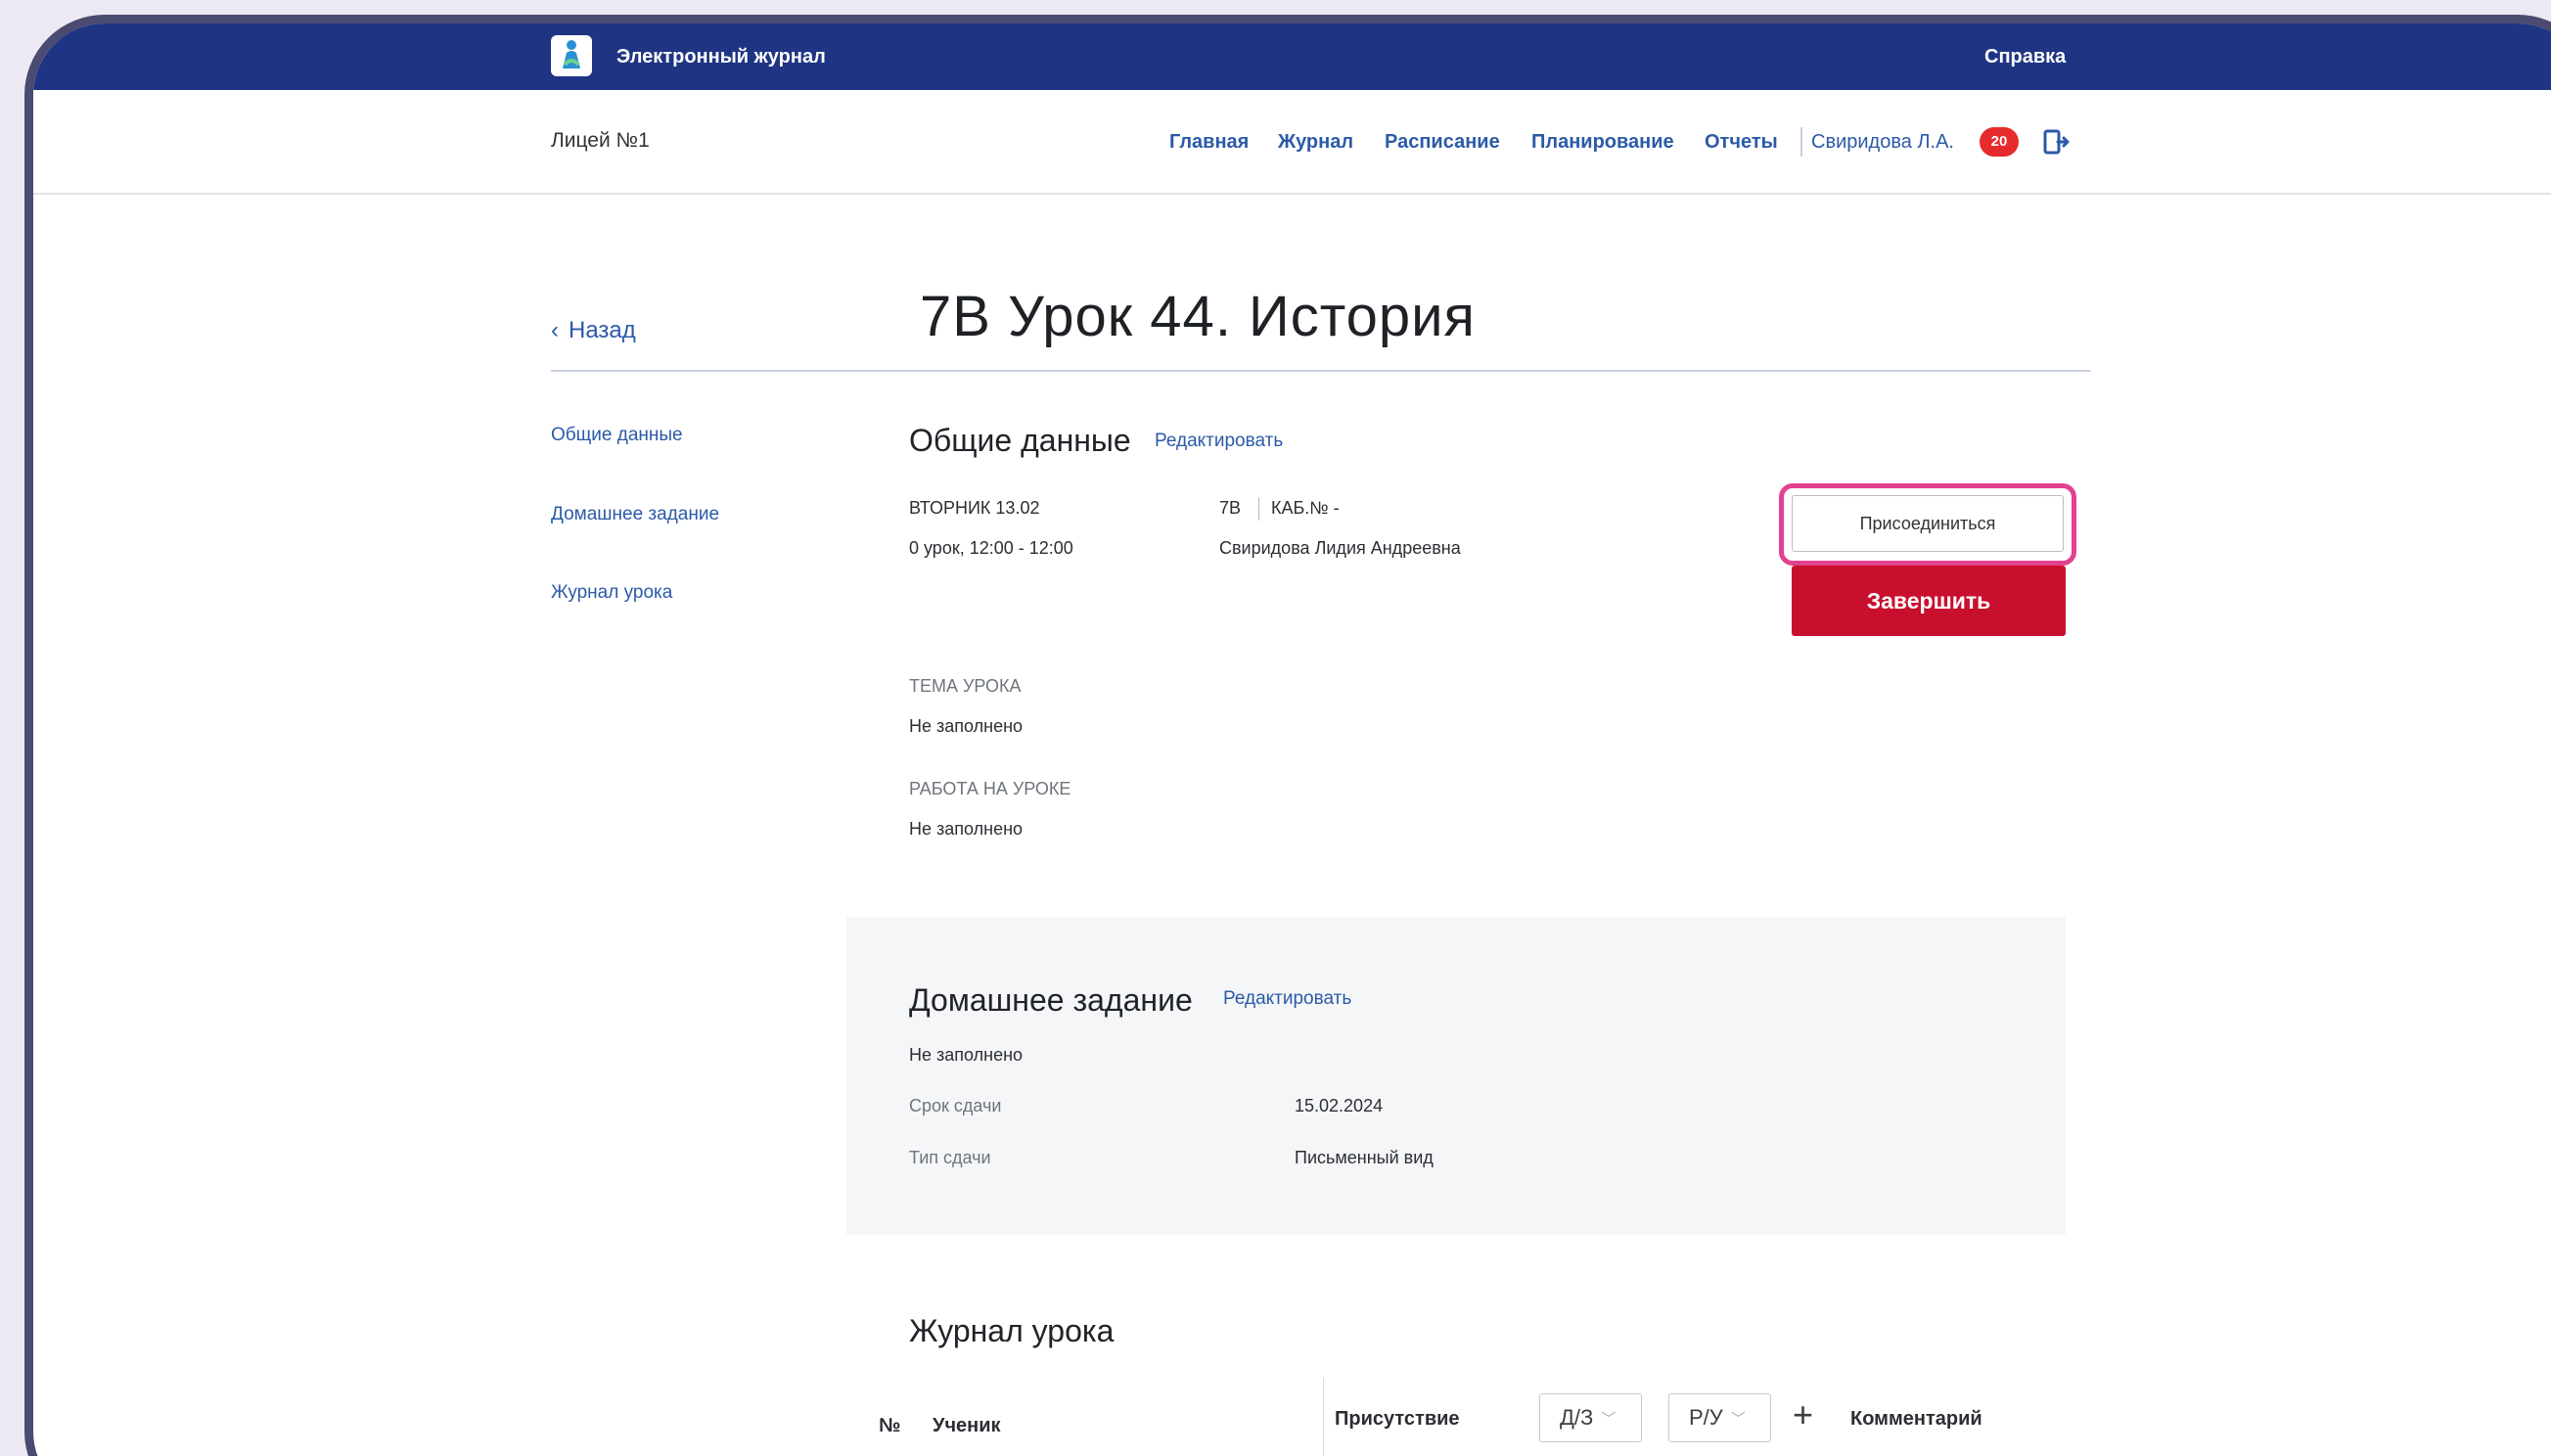  What do you see at coordinates (2056, 142) in the screenshot?
I see `logout-icon` at bounding box center [2056, 142].